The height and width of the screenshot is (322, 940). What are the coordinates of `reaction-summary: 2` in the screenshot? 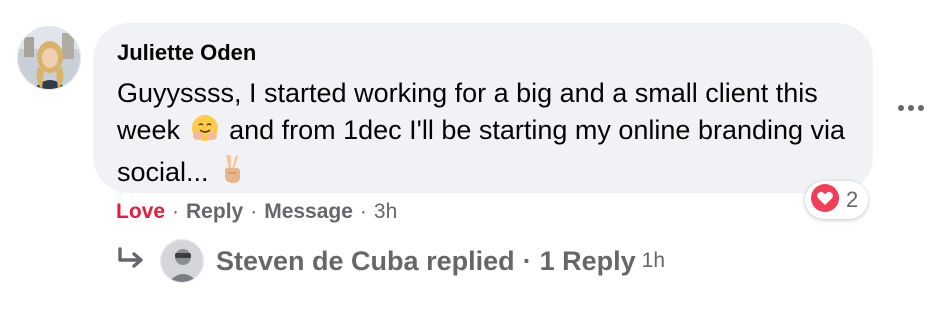 It's located at (837, 200).